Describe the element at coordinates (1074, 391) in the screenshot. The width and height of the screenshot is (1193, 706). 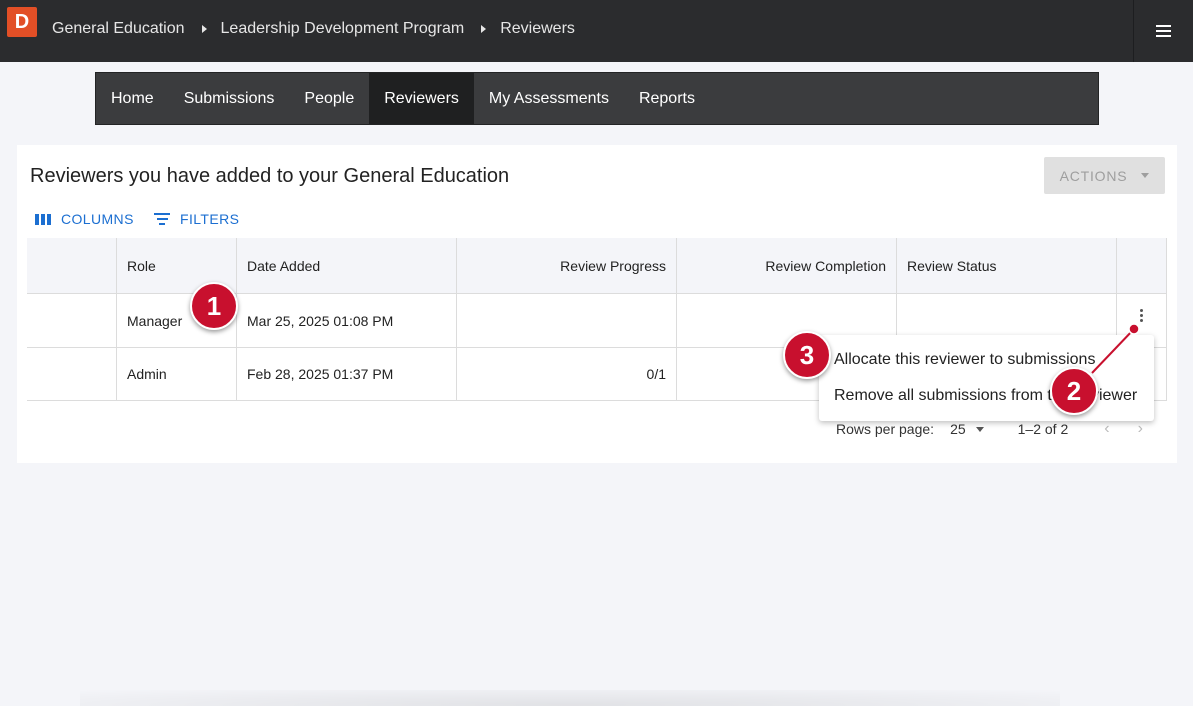
I see `annotation-badge-2: 2` at that location.